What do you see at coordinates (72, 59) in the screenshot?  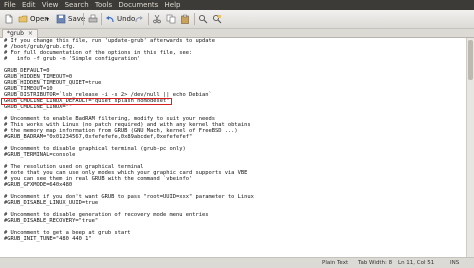 I see `editor-line: # info -f grub -n 'Simple configuration'` at bounding box center [72, 59].